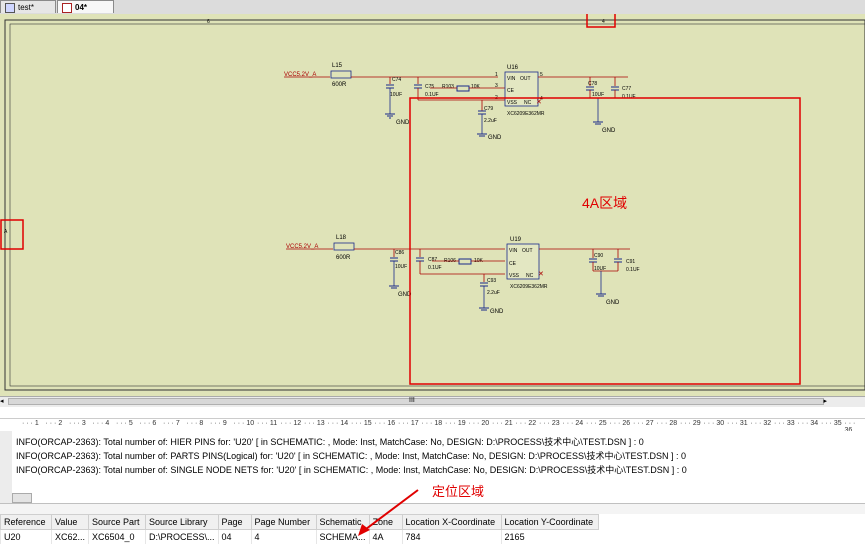  What do you see at coordinates (148, 423) in the screenshot?
I see `ruler-tick-label: · · · 6` at bounding box center [148, 423].